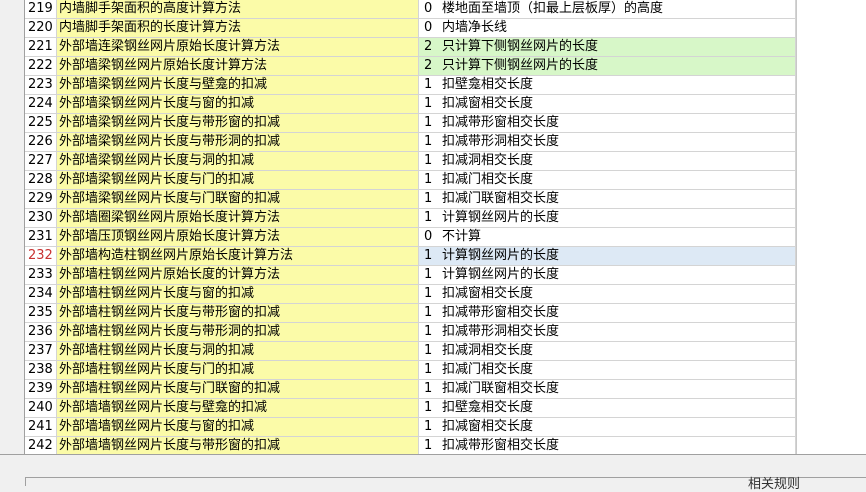 This screenshot has height=492, width=866. I want to click on table-row: 227 外部墙梁钢丝网片长度与洞的扣减 1 扣减洞相交长度, so click(410, 161).